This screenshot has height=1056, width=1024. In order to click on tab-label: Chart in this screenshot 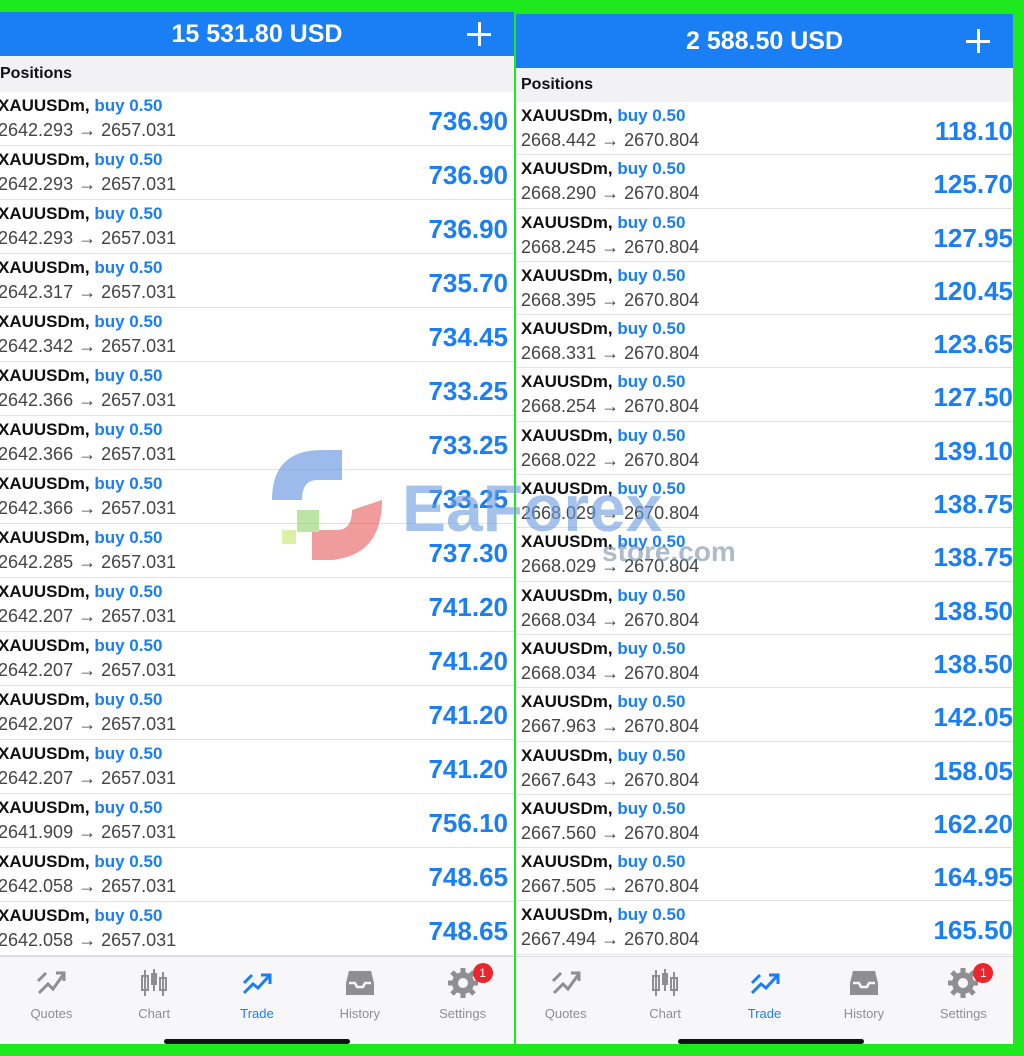, I will do `click(154, 1013)`.